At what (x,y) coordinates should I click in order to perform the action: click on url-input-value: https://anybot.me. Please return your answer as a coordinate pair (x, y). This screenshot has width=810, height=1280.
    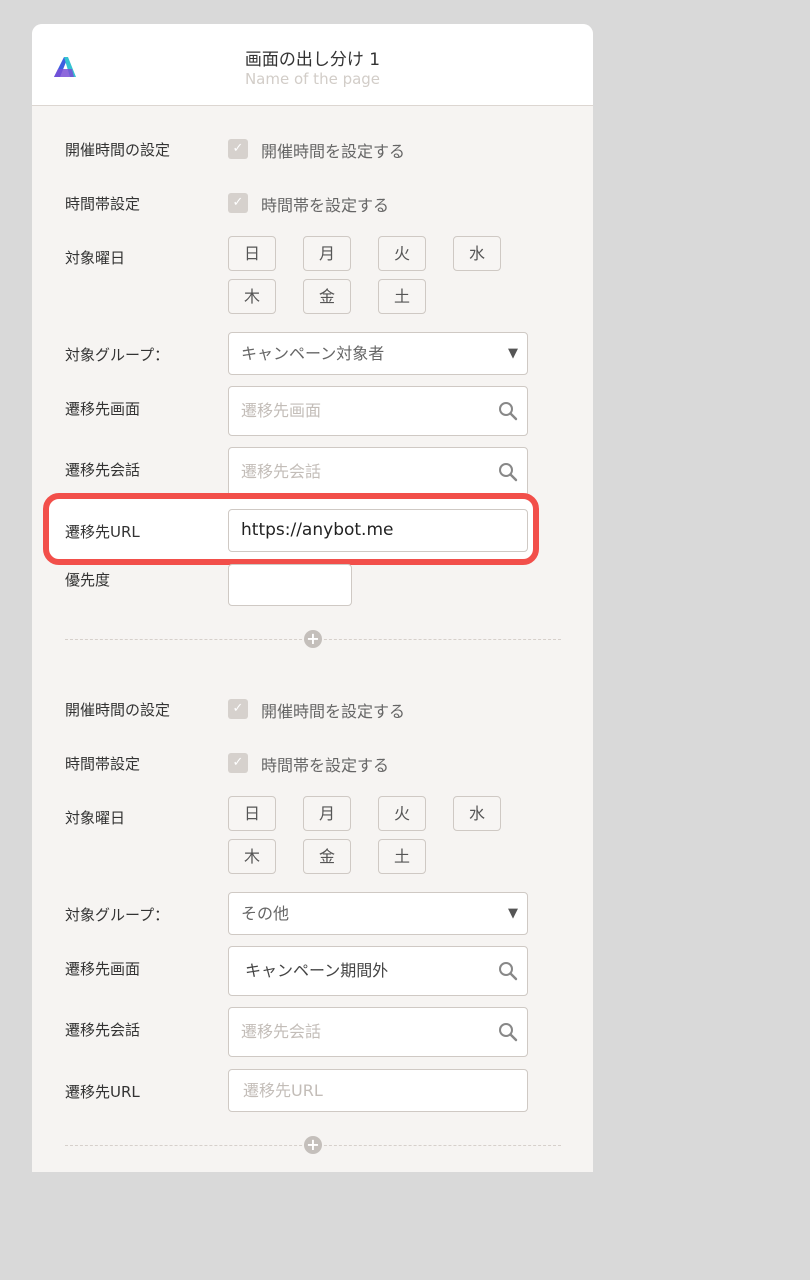
    Looking at the image, I should click on (317, 530).